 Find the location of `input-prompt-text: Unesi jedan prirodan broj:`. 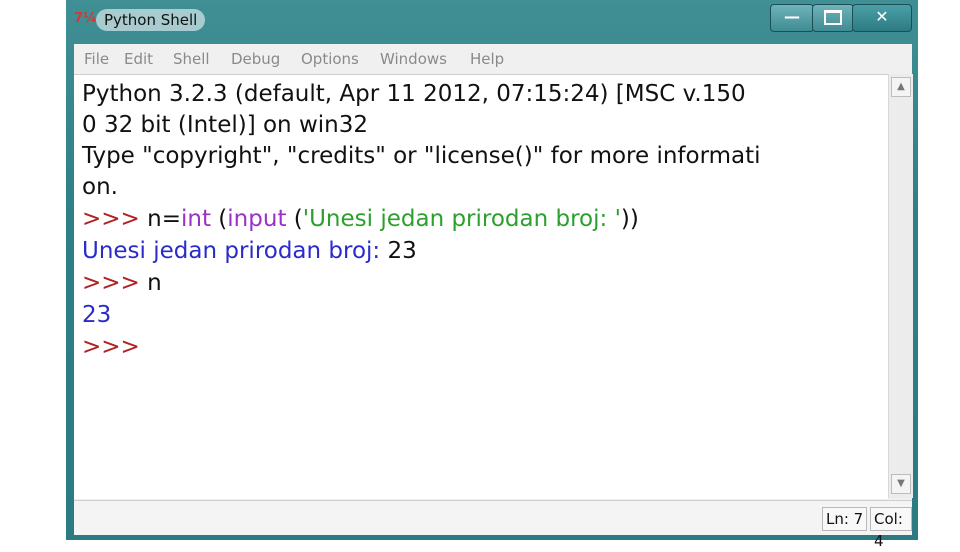

input-prompt-text: Unesi jedan prirodan broj: is located at coordinates (231, 251).